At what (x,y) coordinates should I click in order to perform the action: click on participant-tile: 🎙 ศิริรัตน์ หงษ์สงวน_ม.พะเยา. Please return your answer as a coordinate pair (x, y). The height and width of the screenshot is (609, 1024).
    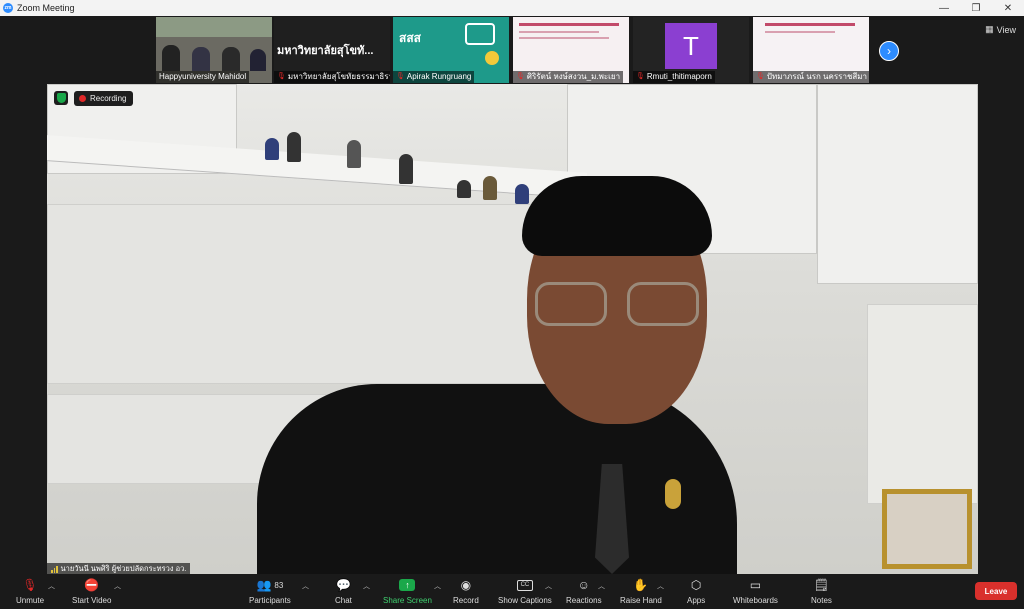
    Looking at the image, I should click on (571, 50).